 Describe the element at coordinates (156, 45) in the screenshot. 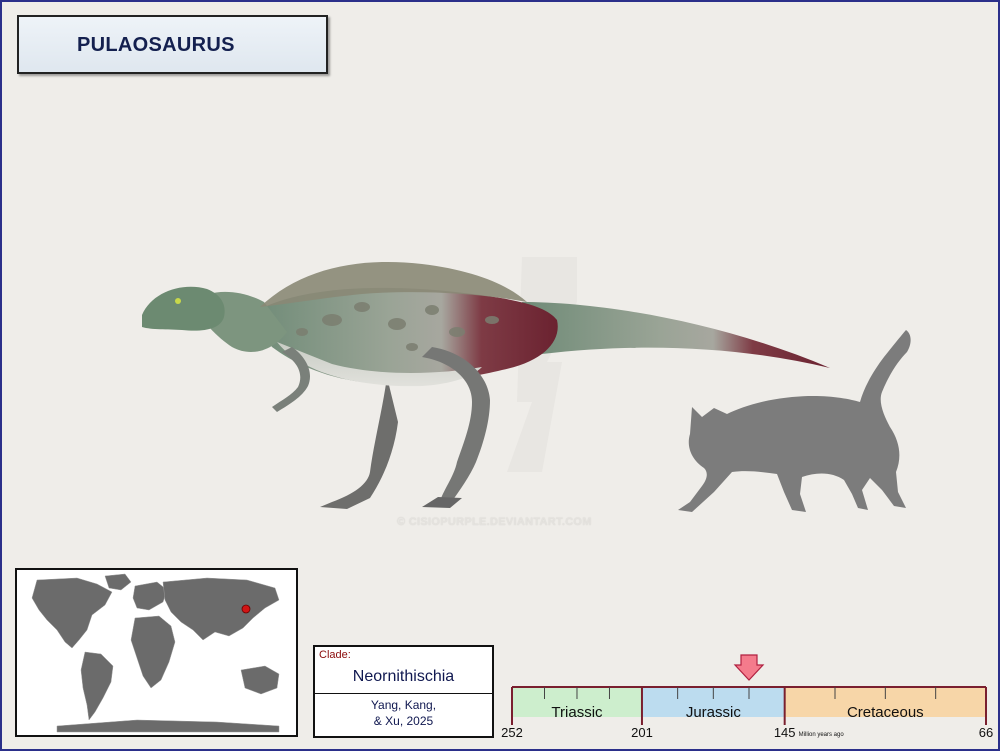

I see `page-title: PULAOSAURUS` at that location.